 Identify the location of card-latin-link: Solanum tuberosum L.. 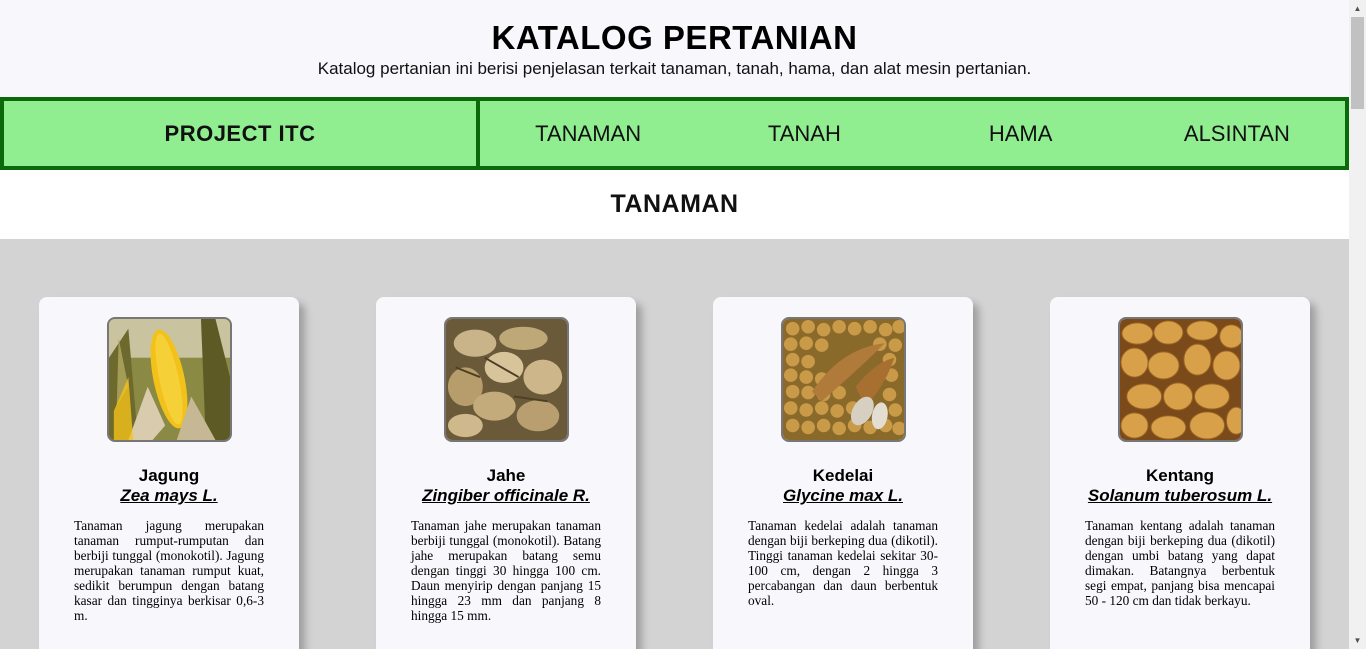
(1180, 495).